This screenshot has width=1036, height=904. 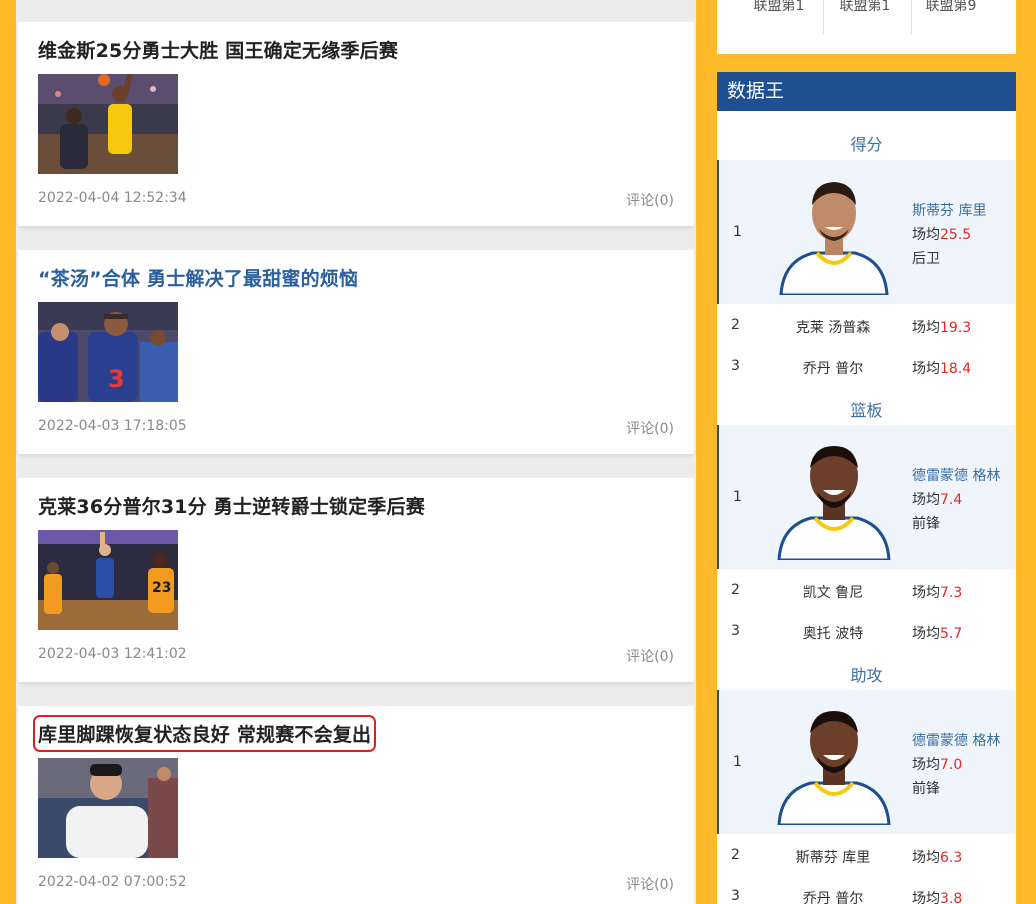 What do you see at coordinates (956, 235) in the screenshot?
I see `stat-value: 25.5` at bounding box center [956, 235].